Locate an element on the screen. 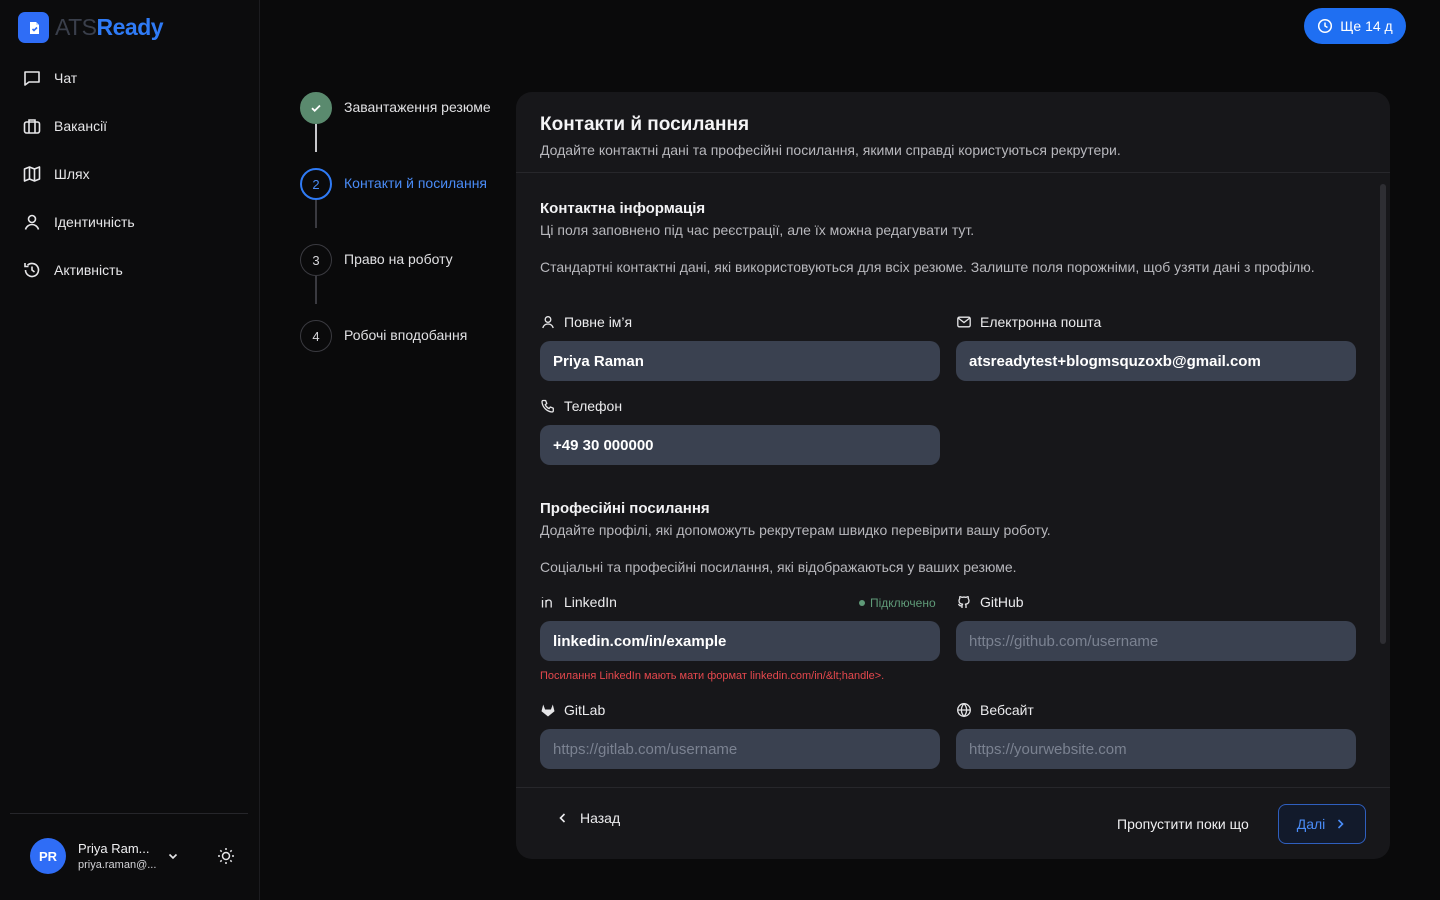 The width and height of the screenshot is (1440, 900). field-label-text: Електронна пошта is located at coordinates (1041, 322).